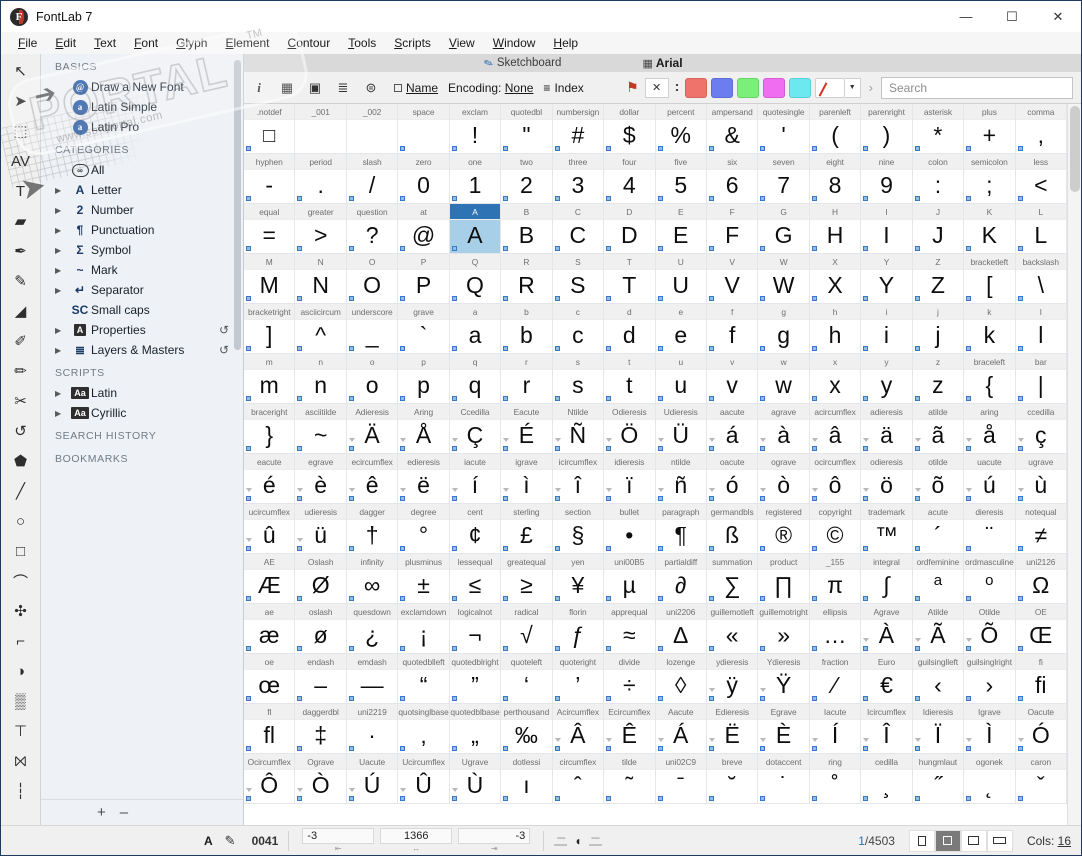 The width and height of the screenshot is (1082, 856). Describe the element at coordinates (142, 350) in the screenshot. I see `sidebar-item-layers-masters: ▶ ≣ Layers & Masters ↺` at that location.